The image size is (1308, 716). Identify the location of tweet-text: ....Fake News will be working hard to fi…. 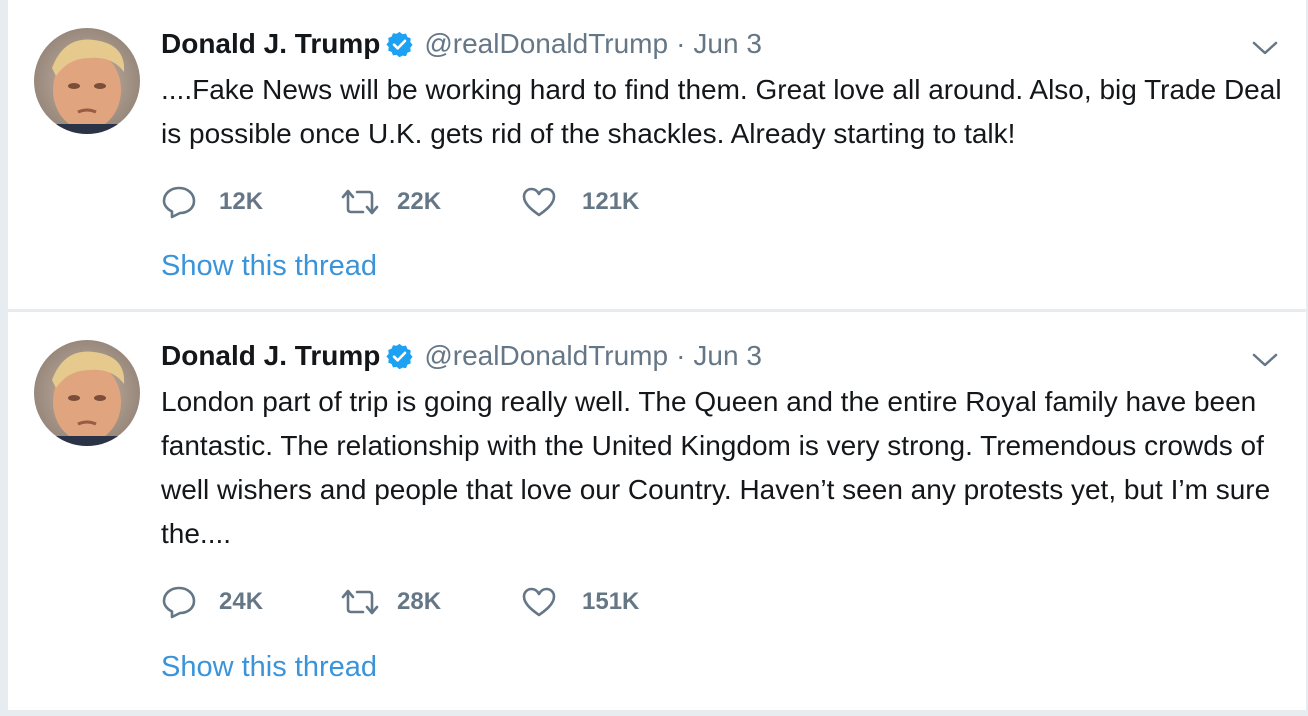
(721, 111).